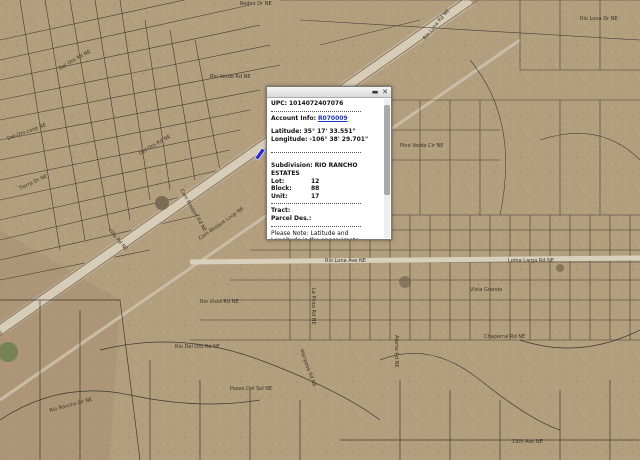  Describe the element at coordinates (504, 337) in the screenshot. I see `road-label: Chaparral Rd NE` at that location.